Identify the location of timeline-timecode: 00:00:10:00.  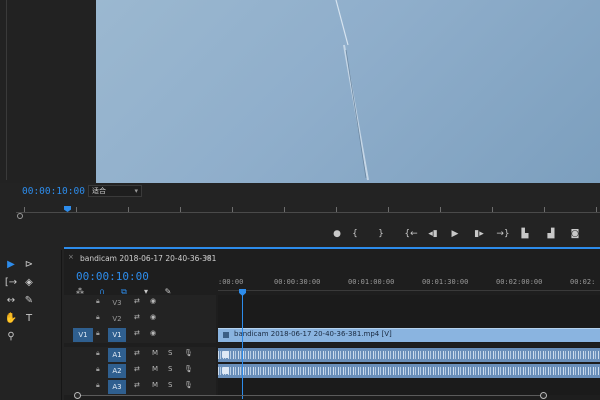
(112, 276).